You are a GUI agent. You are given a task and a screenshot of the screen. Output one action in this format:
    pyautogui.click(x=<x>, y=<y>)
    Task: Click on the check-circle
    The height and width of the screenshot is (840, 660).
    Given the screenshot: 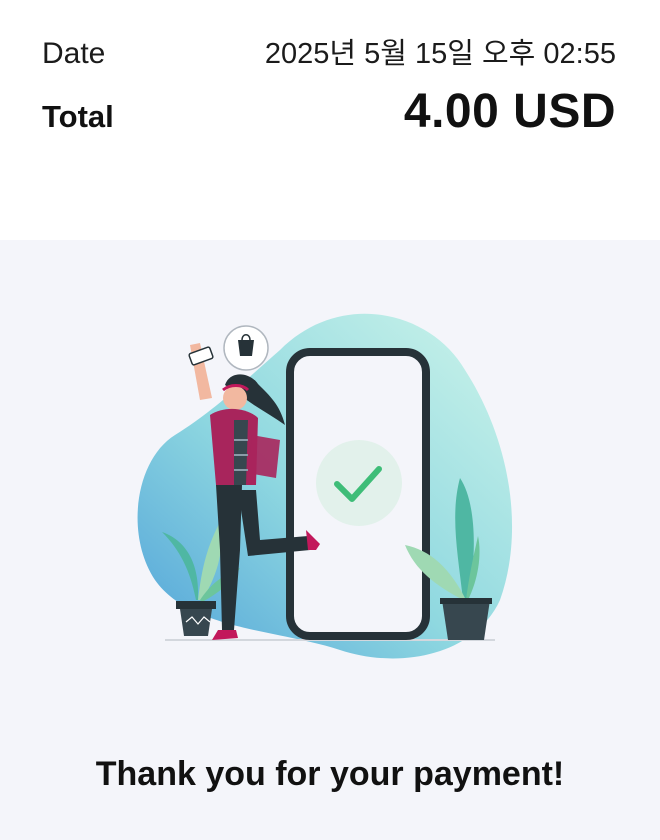 What is the action you would take?
    pyautogui.click(x=359, y=483)
    